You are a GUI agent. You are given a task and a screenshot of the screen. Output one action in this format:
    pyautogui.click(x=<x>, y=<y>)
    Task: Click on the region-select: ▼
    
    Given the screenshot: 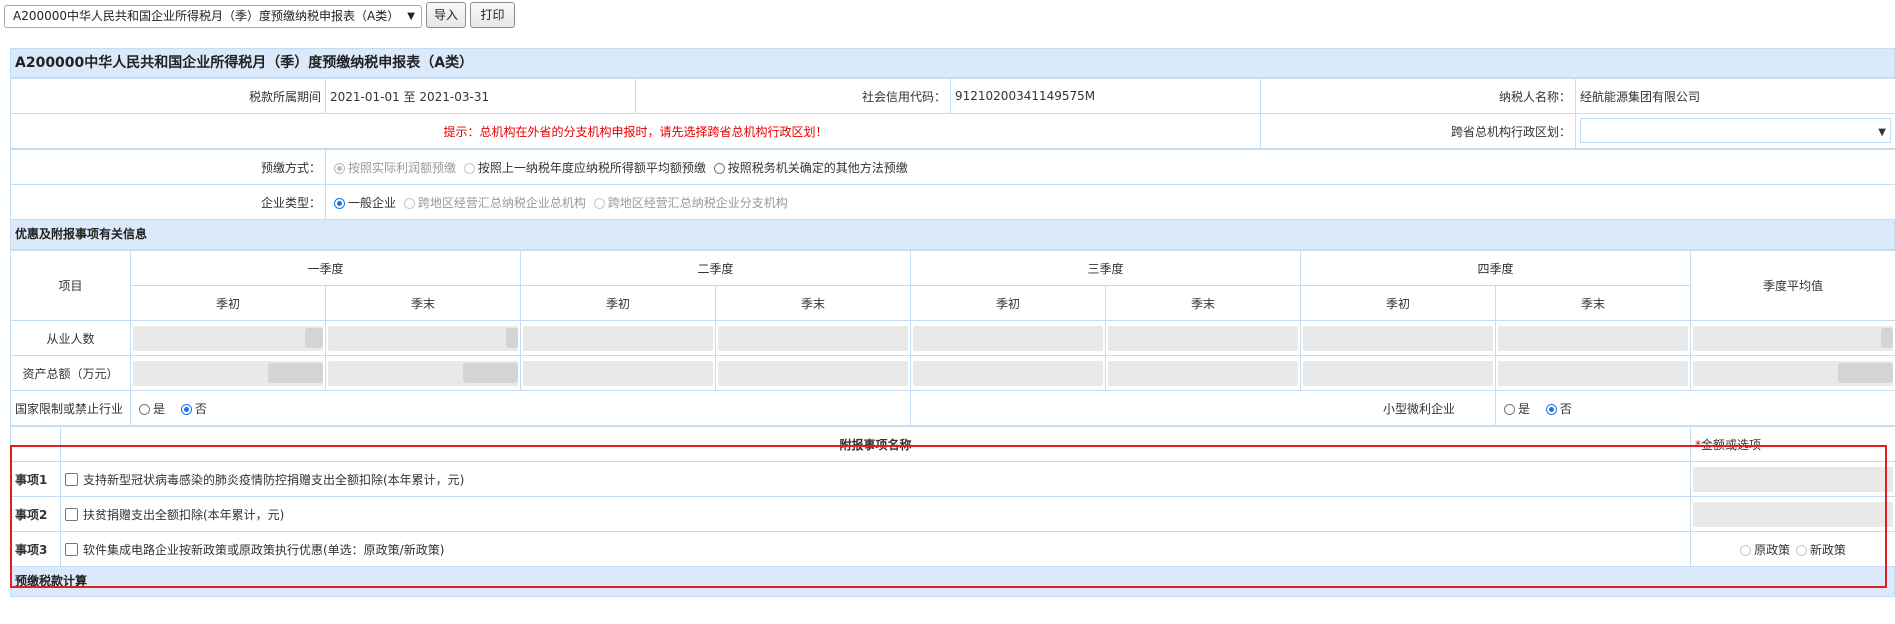 What is the action you would take?
    pyautogui.click(x=1735, y=130)
    